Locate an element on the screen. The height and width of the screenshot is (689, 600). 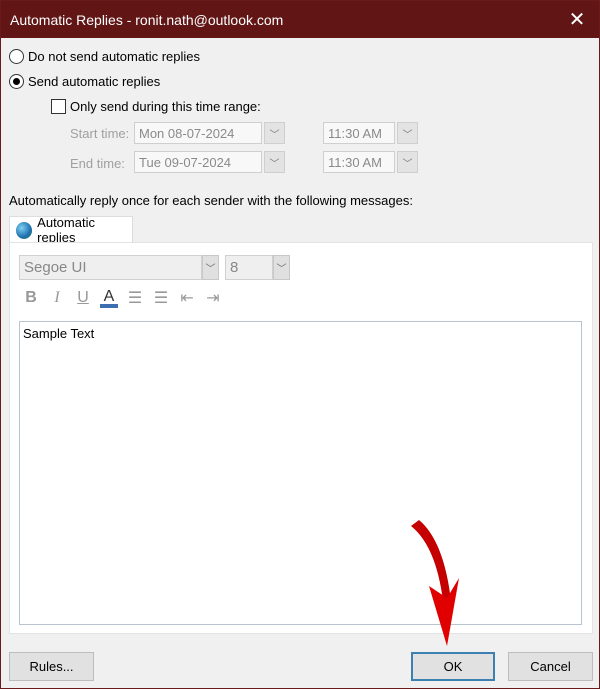
globe-icon is located at coordinates (24, 230).